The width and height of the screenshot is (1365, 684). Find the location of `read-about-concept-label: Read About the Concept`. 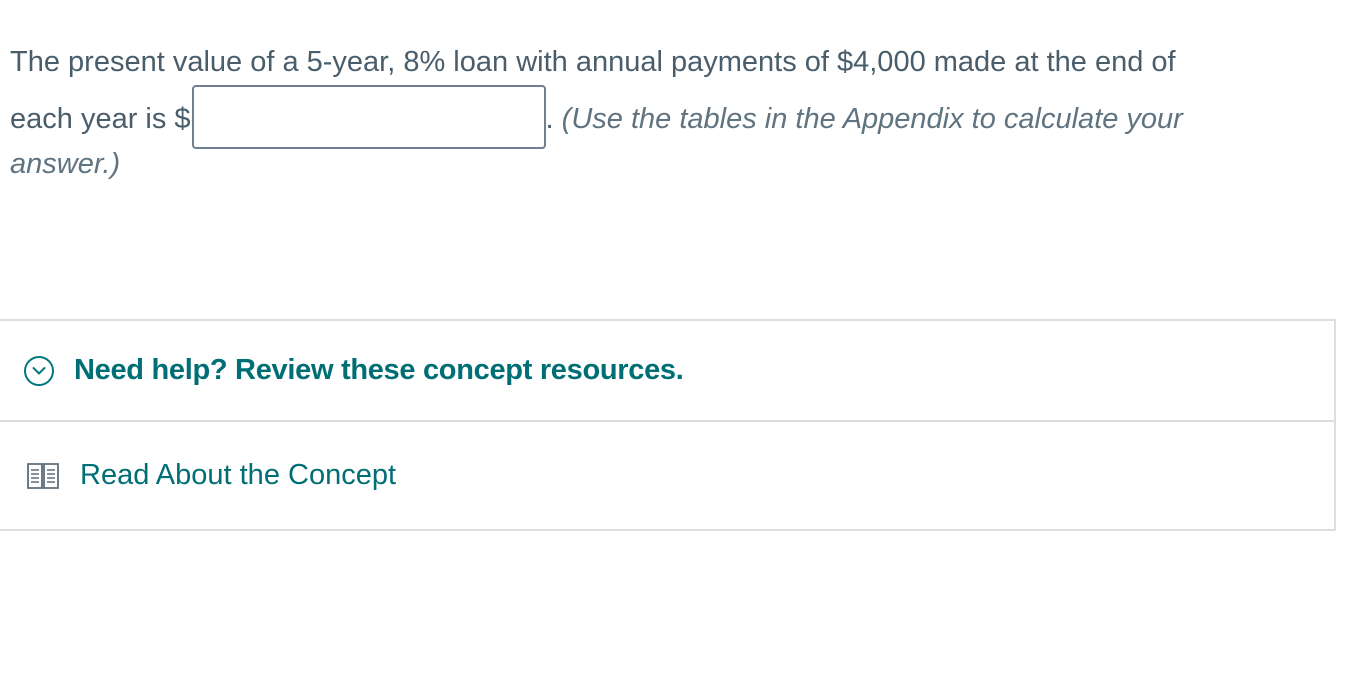

read-about-concept-label: Read About the Concept is located at coordinates (238, 475).